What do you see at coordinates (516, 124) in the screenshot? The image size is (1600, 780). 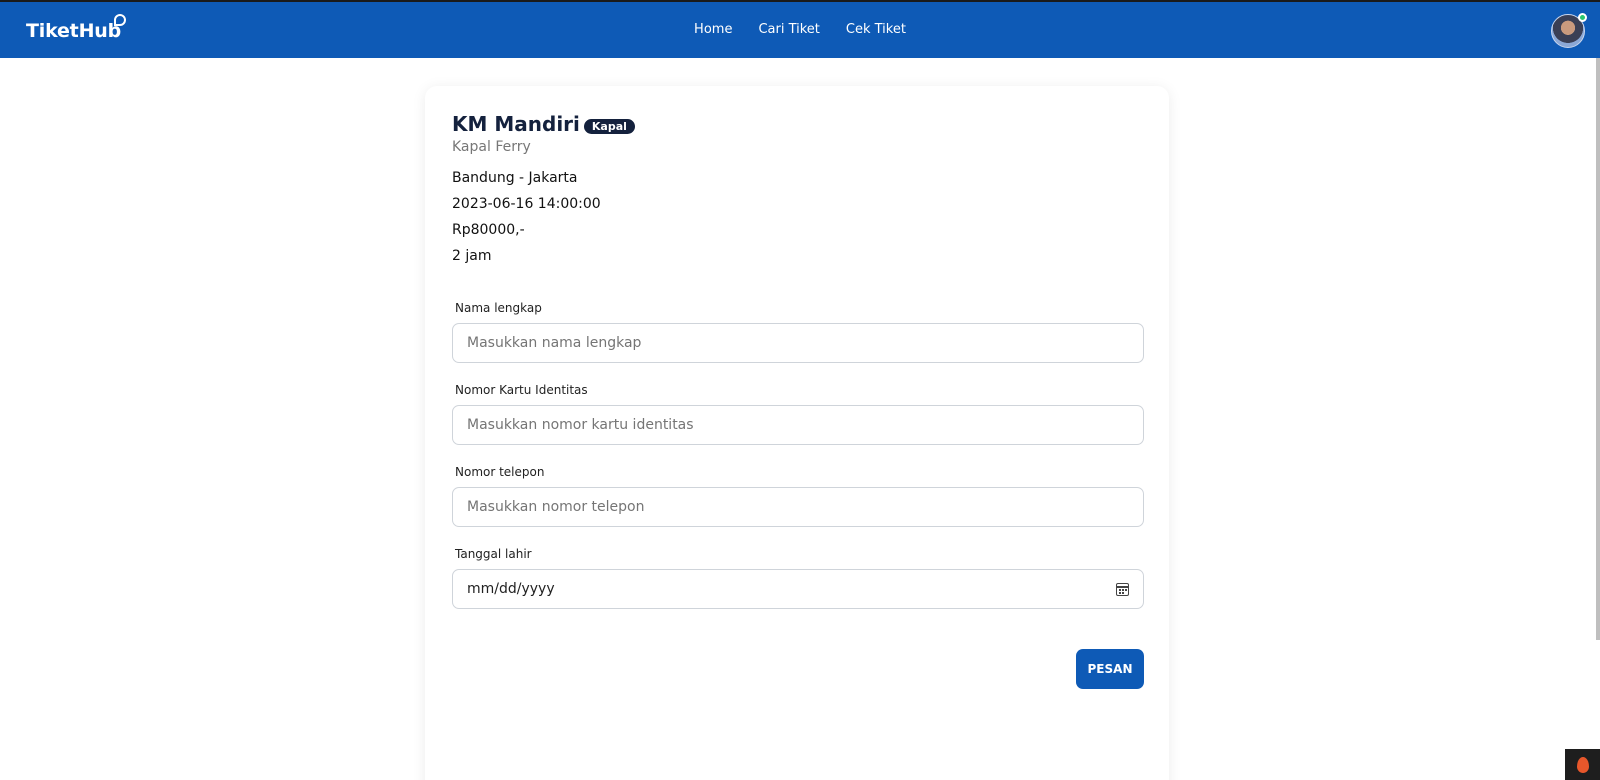 I see `ticket-name: KM Mandiri` at bounding box center [516, 124].